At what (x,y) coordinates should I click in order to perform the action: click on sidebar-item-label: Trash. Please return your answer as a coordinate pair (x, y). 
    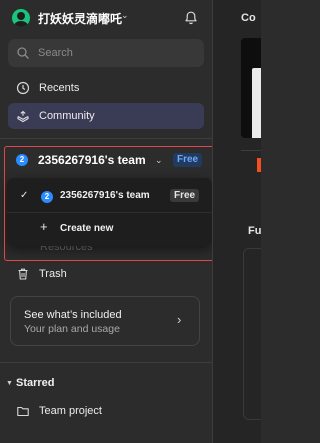
    Looking at the image, I should click on (53, 274).